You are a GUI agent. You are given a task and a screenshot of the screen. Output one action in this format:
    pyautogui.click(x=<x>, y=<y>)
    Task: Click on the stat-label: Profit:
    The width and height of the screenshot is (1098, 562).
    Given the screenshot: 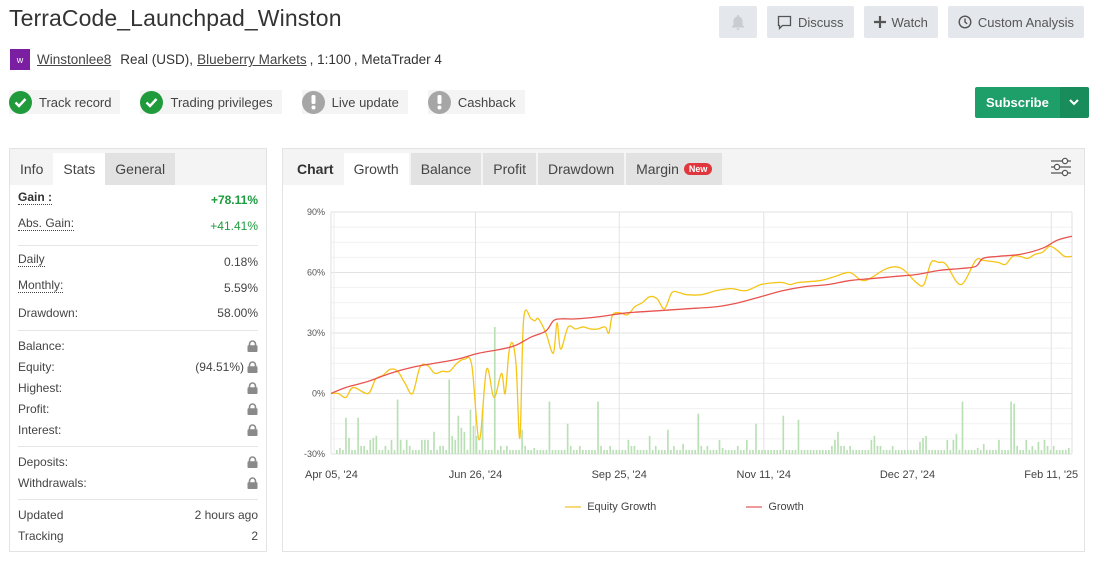 What is the action you would take?
    pyautogui.click(x=34, y=408)
    